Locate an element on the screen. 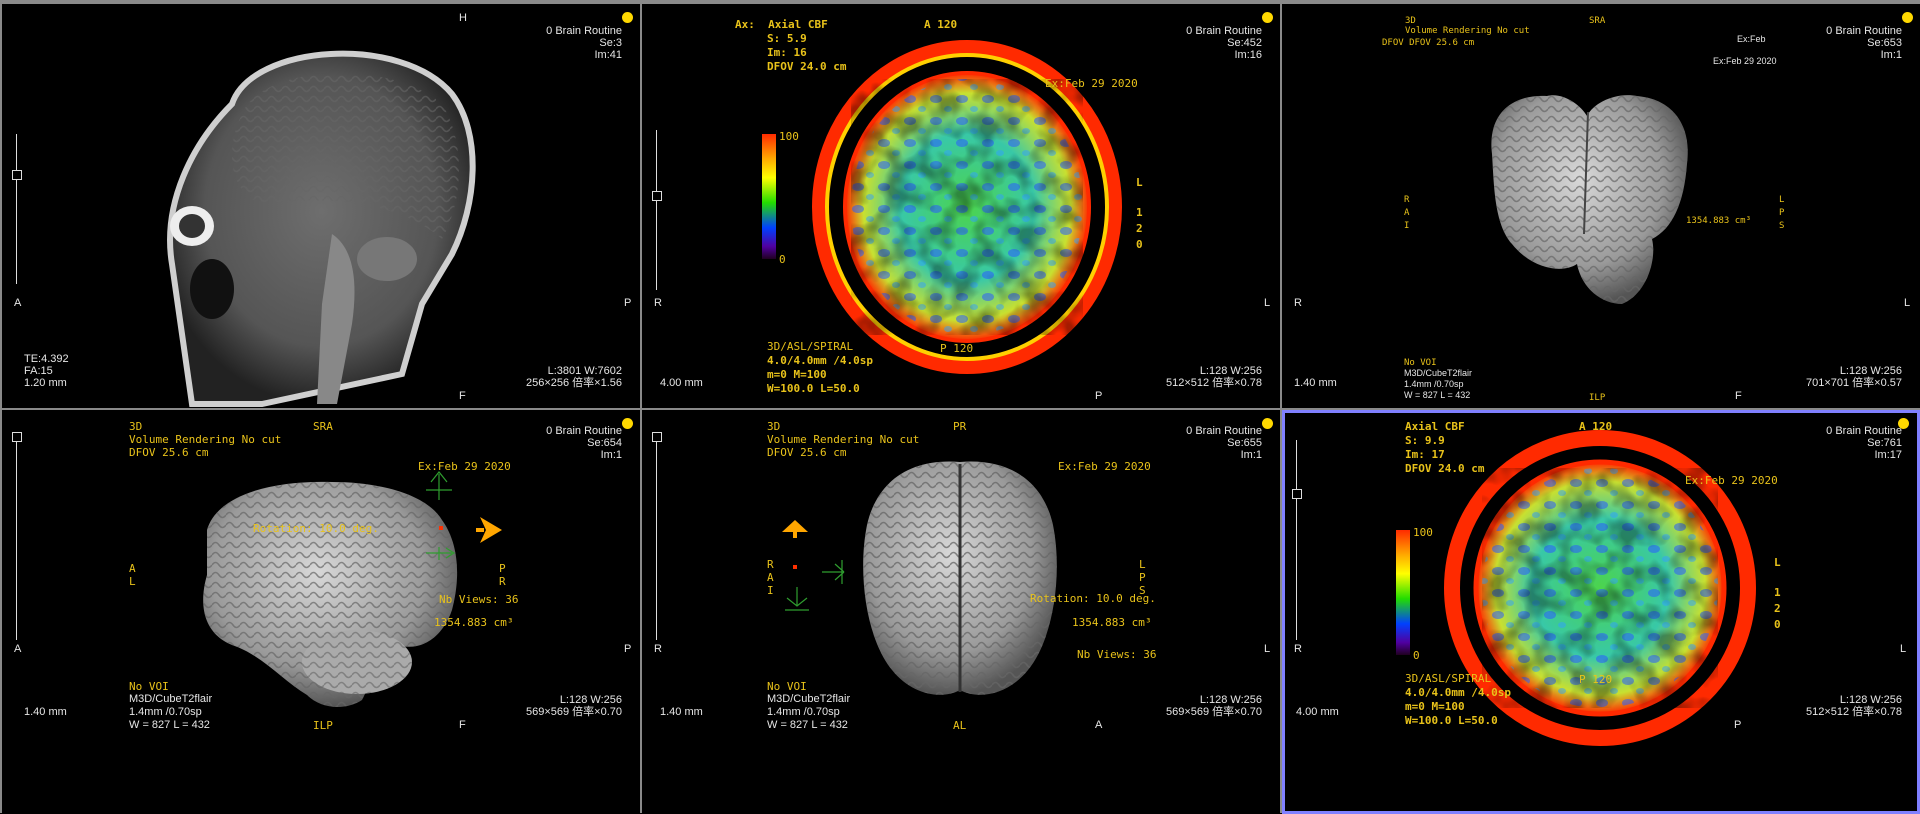  left-axis-2: A is located at coordinates (770, 577).